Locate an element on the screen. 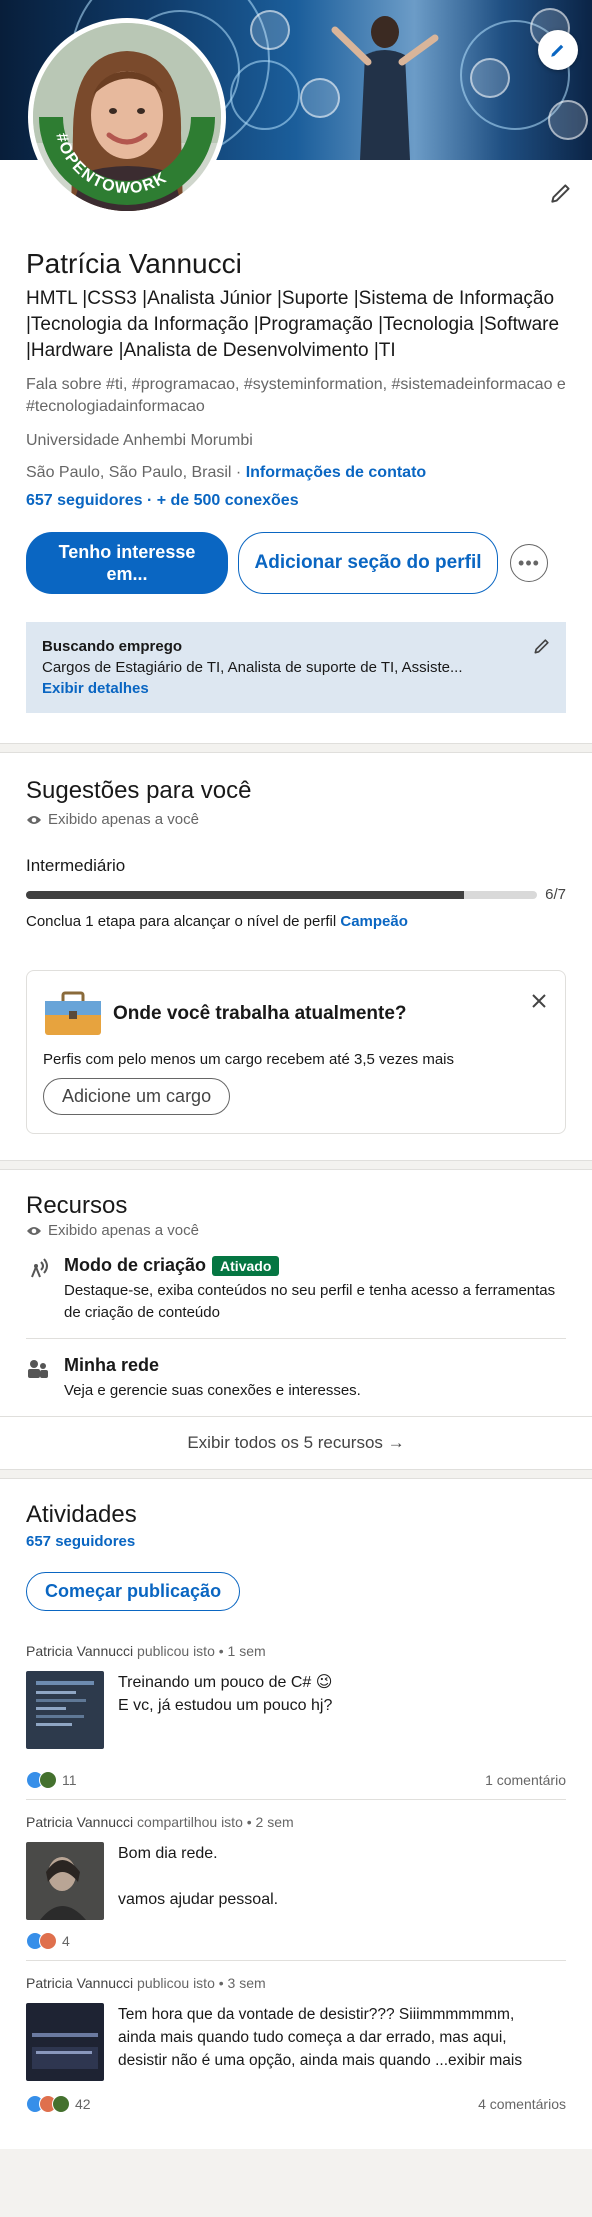 The width and height of the screenshot is (592, 2217). add-profile-section-button: Adicionar seção do perfil is located at coordinates (368, 563).